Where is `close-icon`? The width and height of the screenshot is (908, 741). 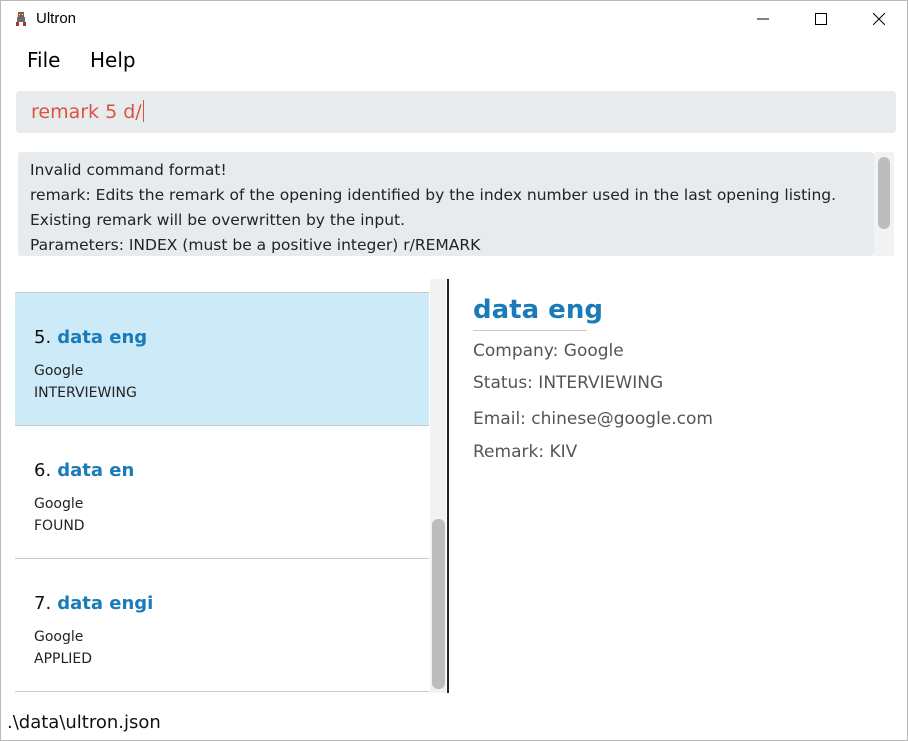
close-icon is located at coordinates (879, 19).